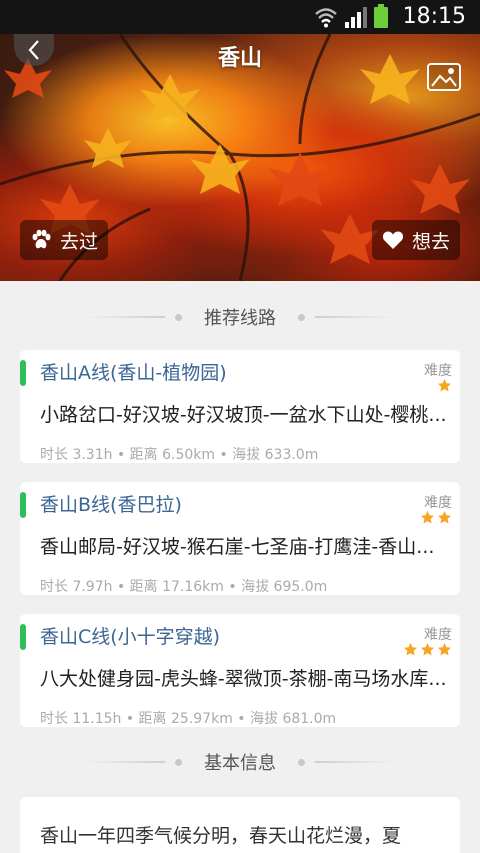 This screenshot has height=853, width=480. I want to click on status-icons, so click(351, 16).